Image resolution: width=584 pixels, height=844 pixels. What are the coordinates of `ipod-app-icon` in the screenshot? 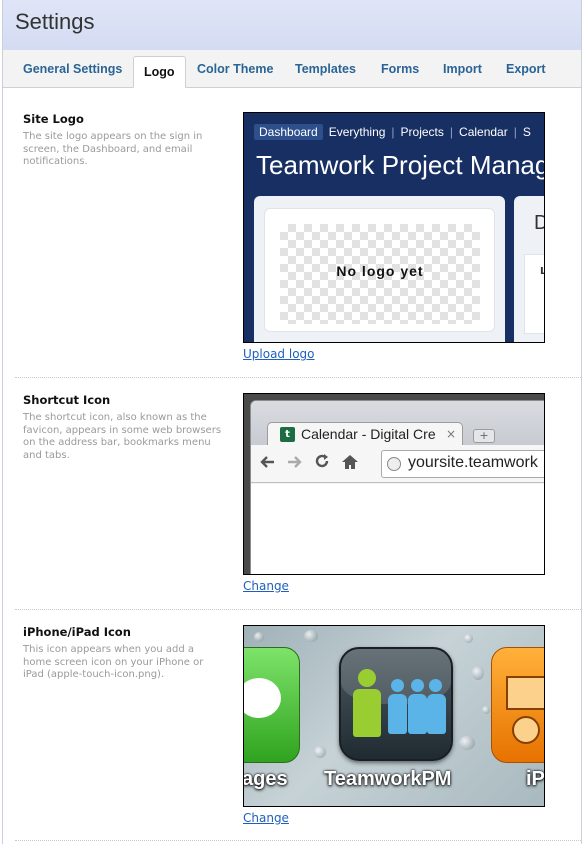 It's located at (517, 705).